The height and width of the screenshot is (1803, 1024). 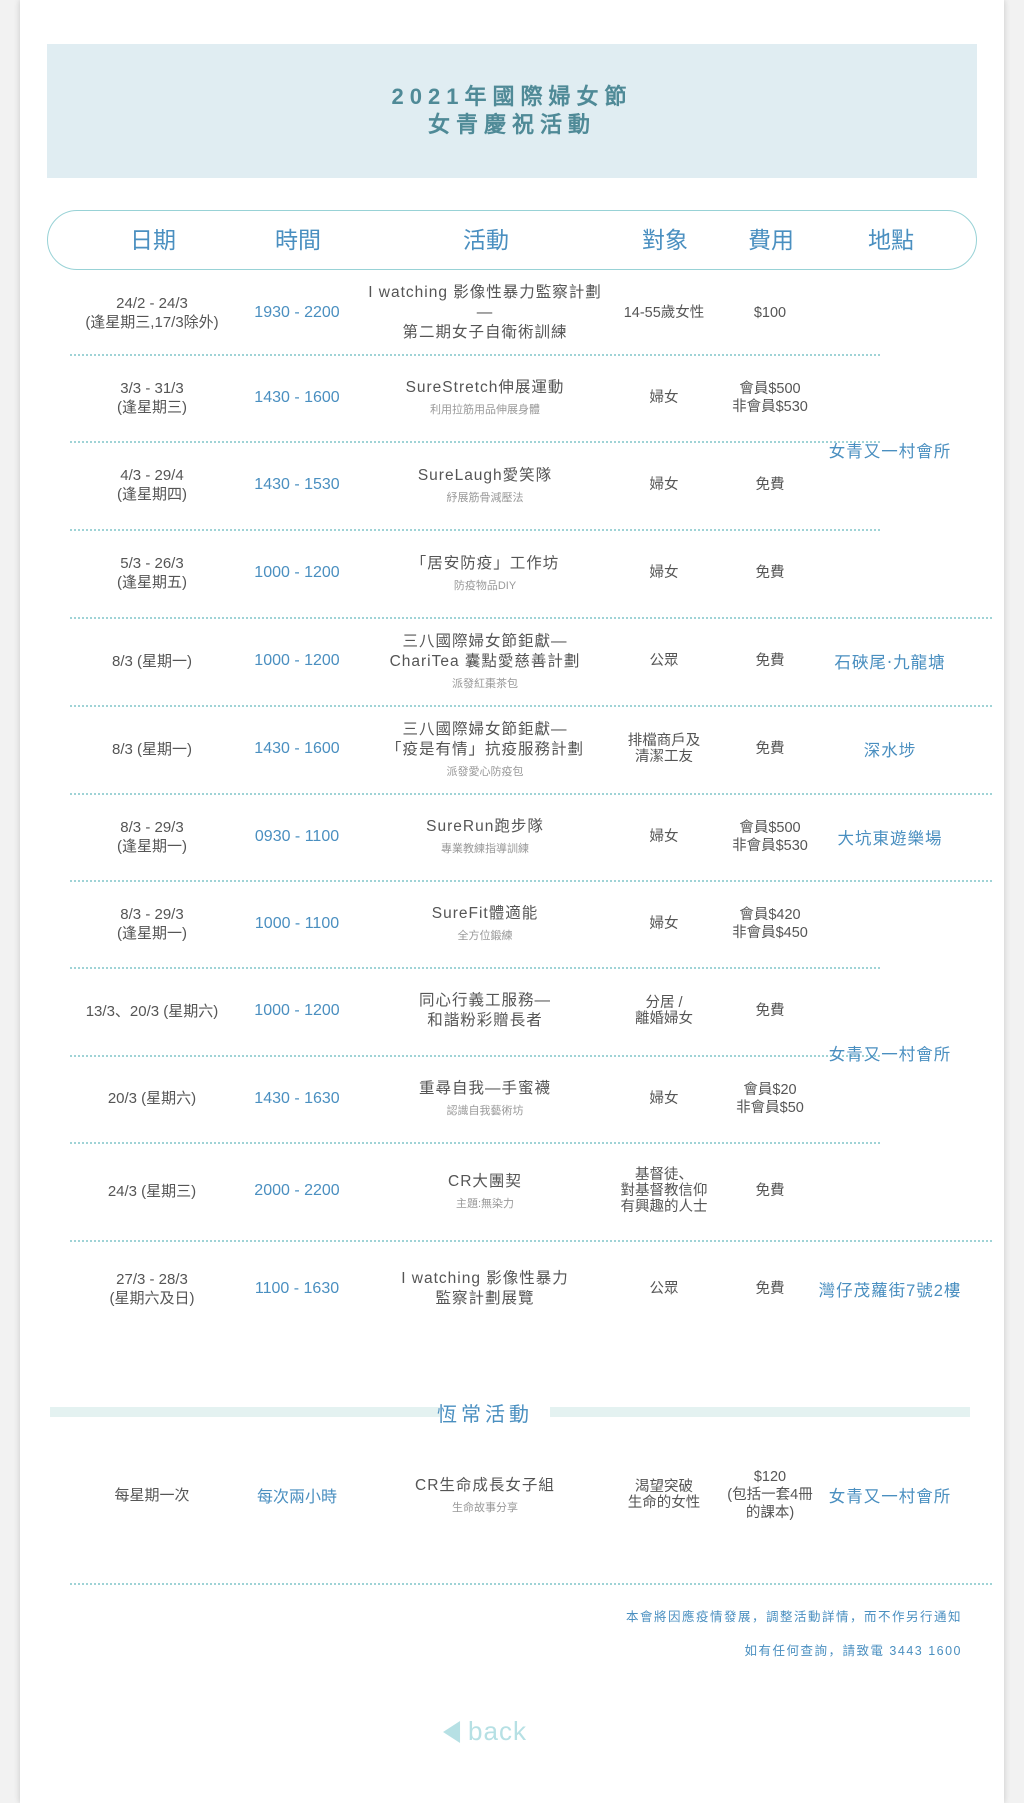 I want to click on date-cell: 24/2 - 24/3 (逢星期三,17/3除外), so click(x=152, y=313).